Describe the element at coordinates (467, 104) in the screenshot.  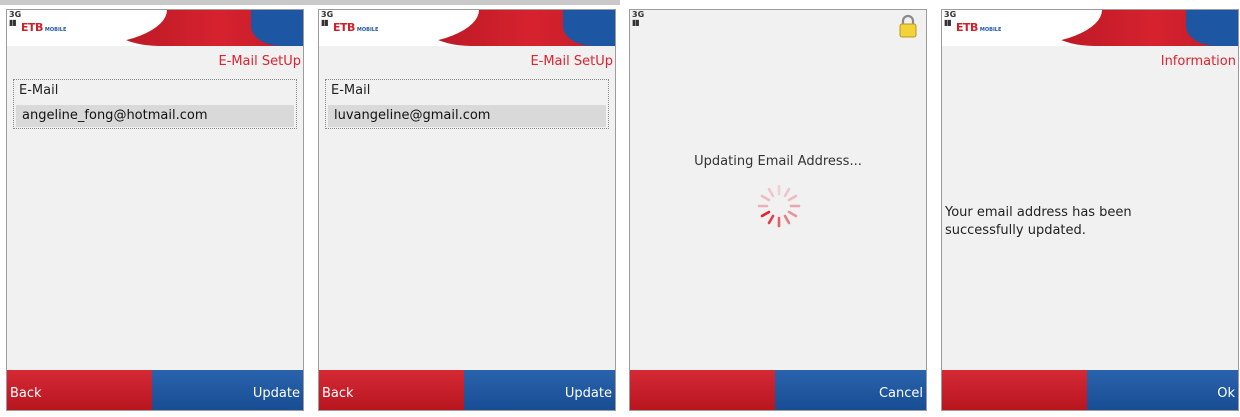
I see `email-field-group: E-Mail luvangeline@gmail.com` at that location.